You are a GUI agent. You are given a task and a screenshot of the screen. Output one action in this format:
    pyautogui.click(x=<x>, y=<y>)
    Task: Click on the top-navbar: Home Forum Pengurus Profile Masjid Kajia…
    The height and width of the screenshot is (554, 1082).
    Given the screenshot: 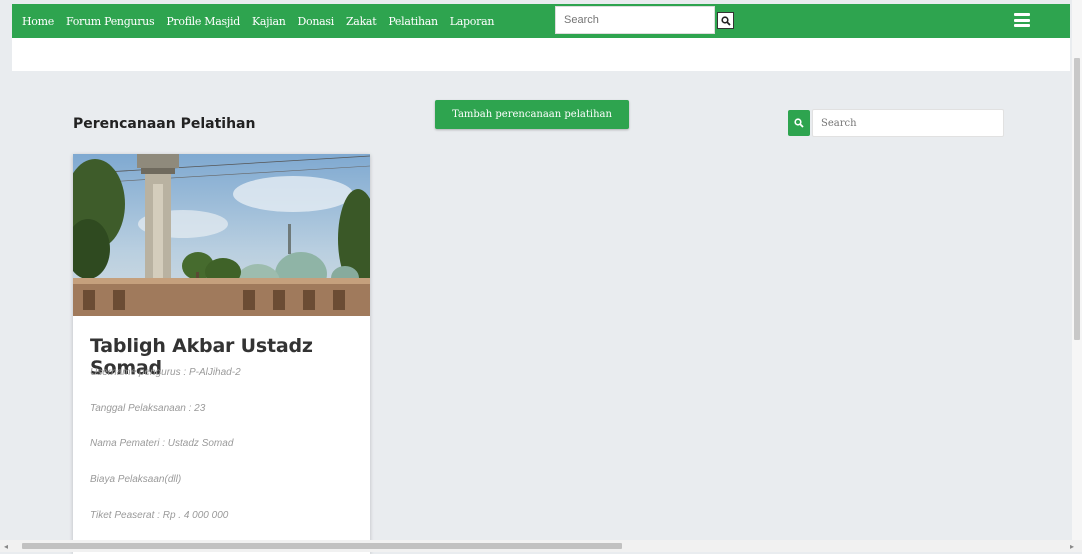 What is the action you would take?
    pyautogui.click(x=541, y=21)
    